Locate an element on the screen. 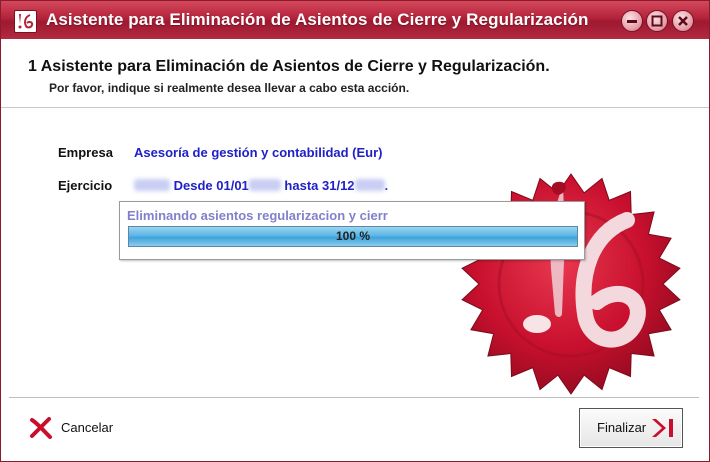 The image size is (710, 462). finish-button: Finalizar is located at coordinates (631, 428).